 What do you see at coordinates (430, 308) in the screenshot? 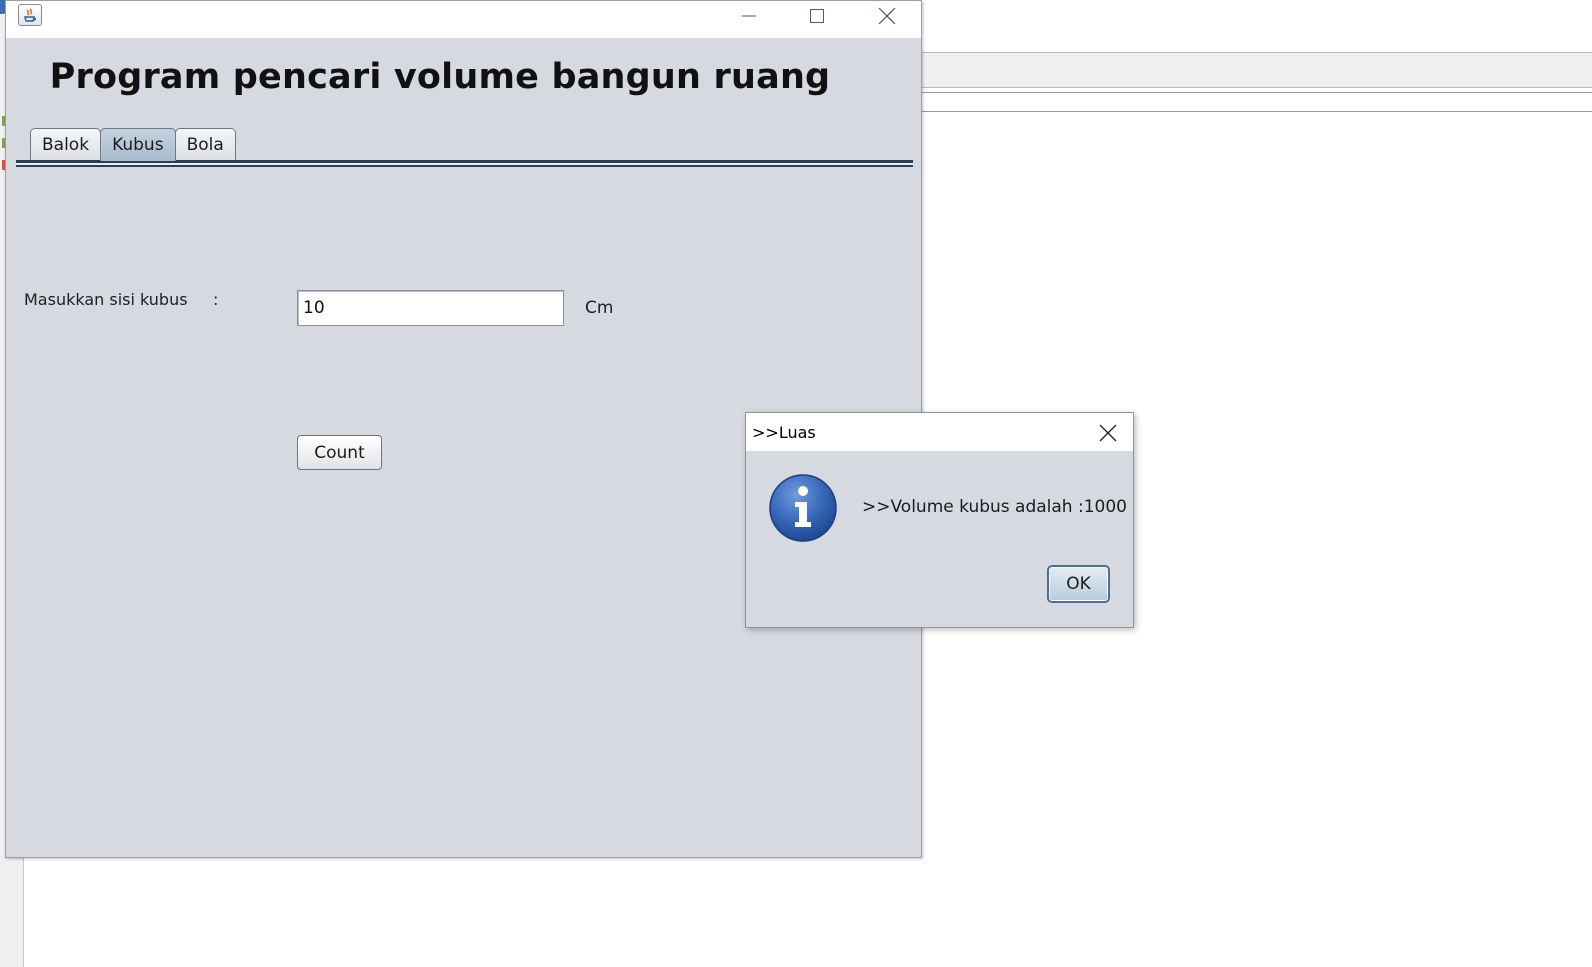
I see `side-length-input` at bounding box center [430, 308].